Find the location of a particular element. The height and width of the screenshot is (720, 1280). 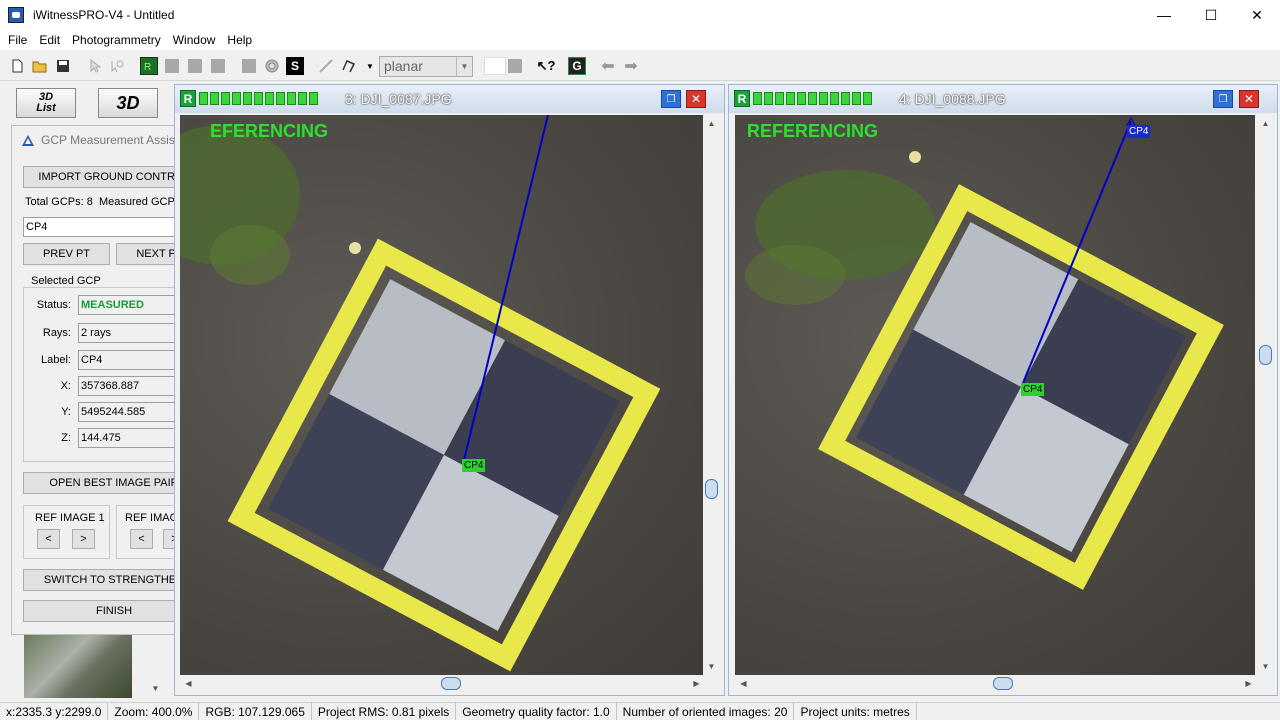

new-file-icon is located at coordinates (17, 66).